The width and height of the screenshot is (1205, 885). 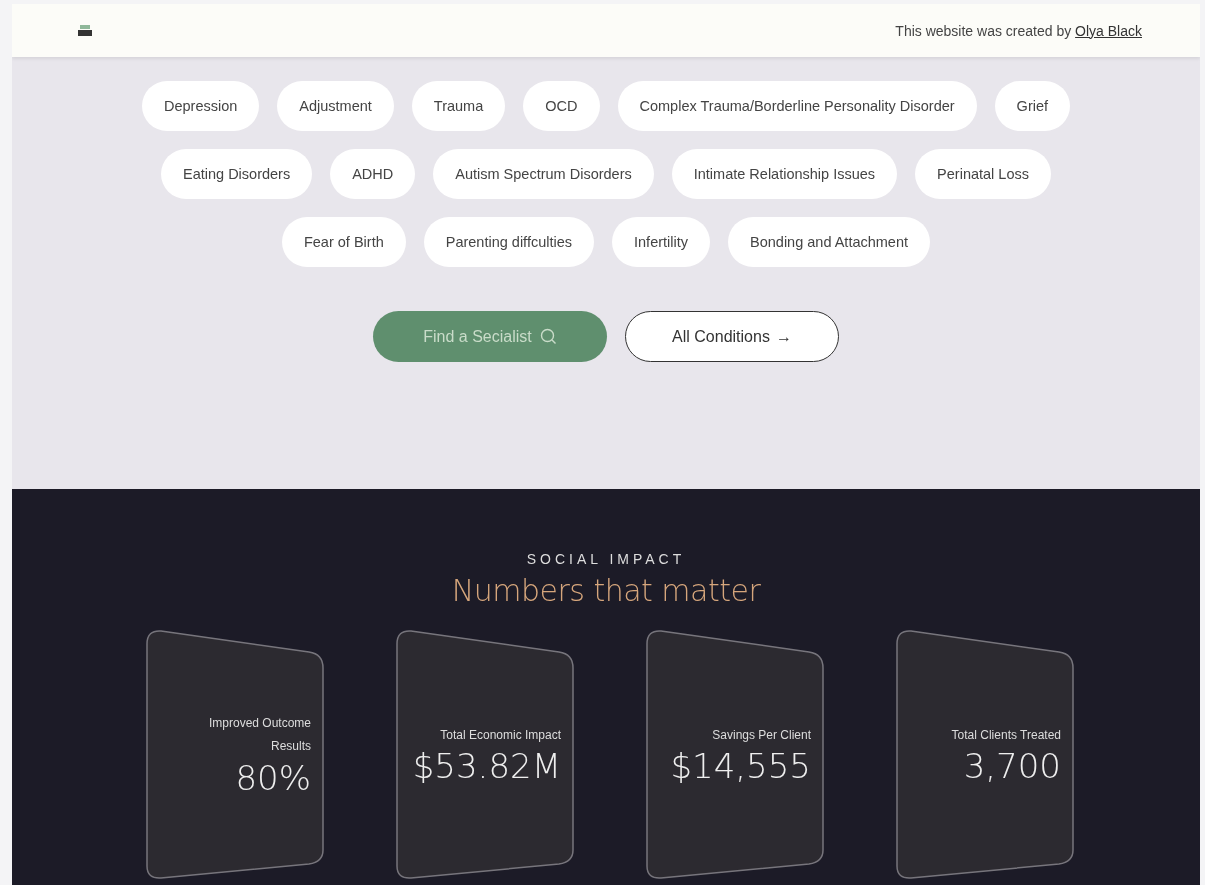 I want to click on stat-label: Improved Outcome Results, so click(x=259, y=735).